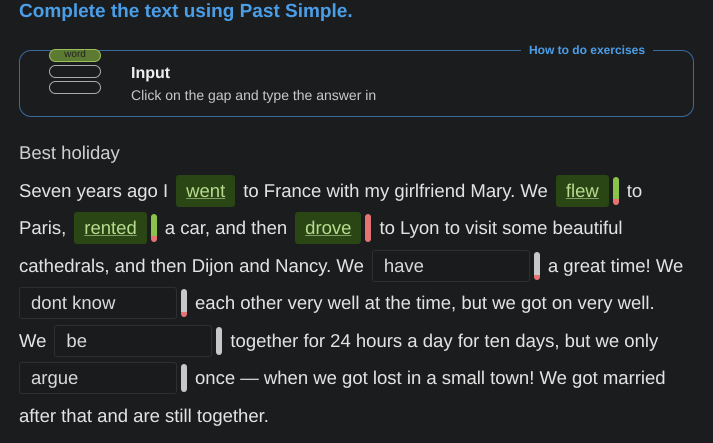 Image resolution: width=713 pixels, height=443 pixels. What do you see at coordinates (98, 378) in the screenshot?
I see `answer-field: argue` at bounding box center [98, 378].